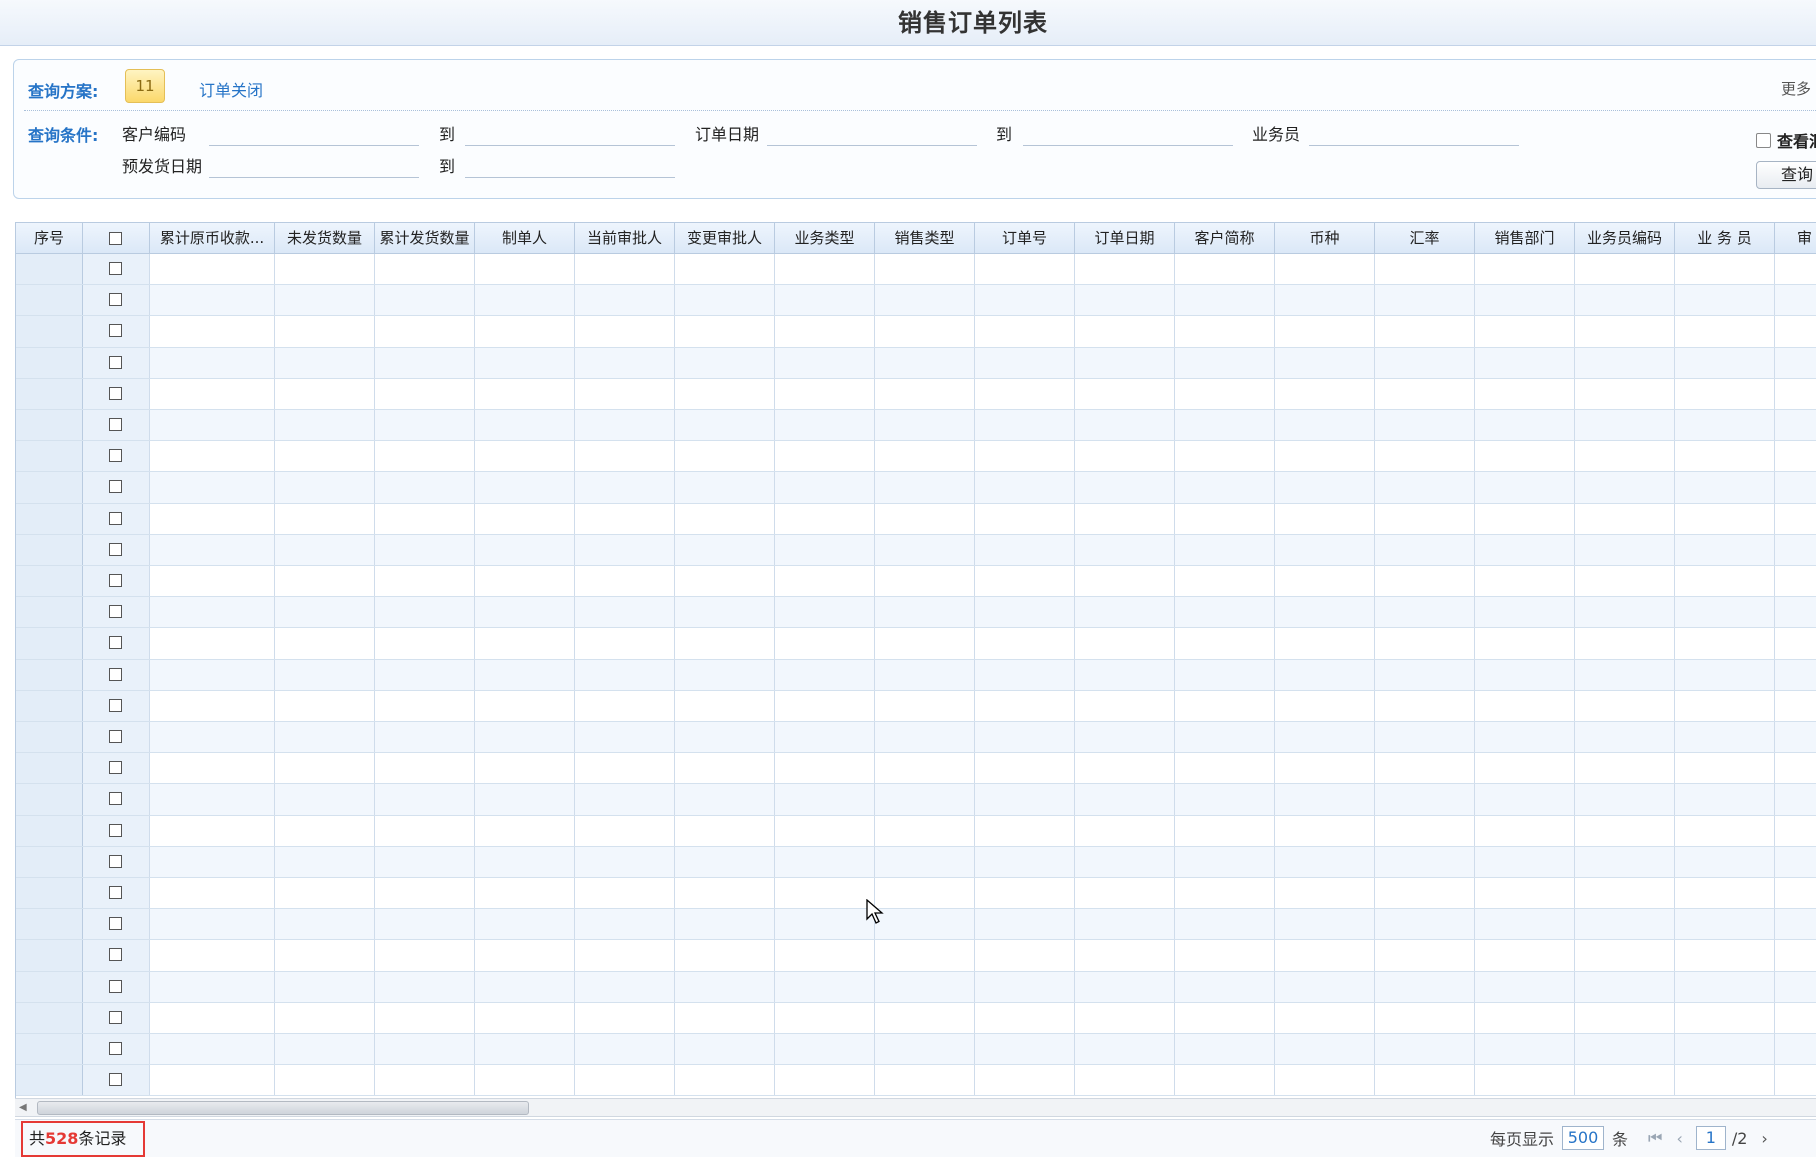 Image resolution: width=1816 pixels, height=1163 pixels. I want to click on column-header-currency: 币种, so click(1325, 238).